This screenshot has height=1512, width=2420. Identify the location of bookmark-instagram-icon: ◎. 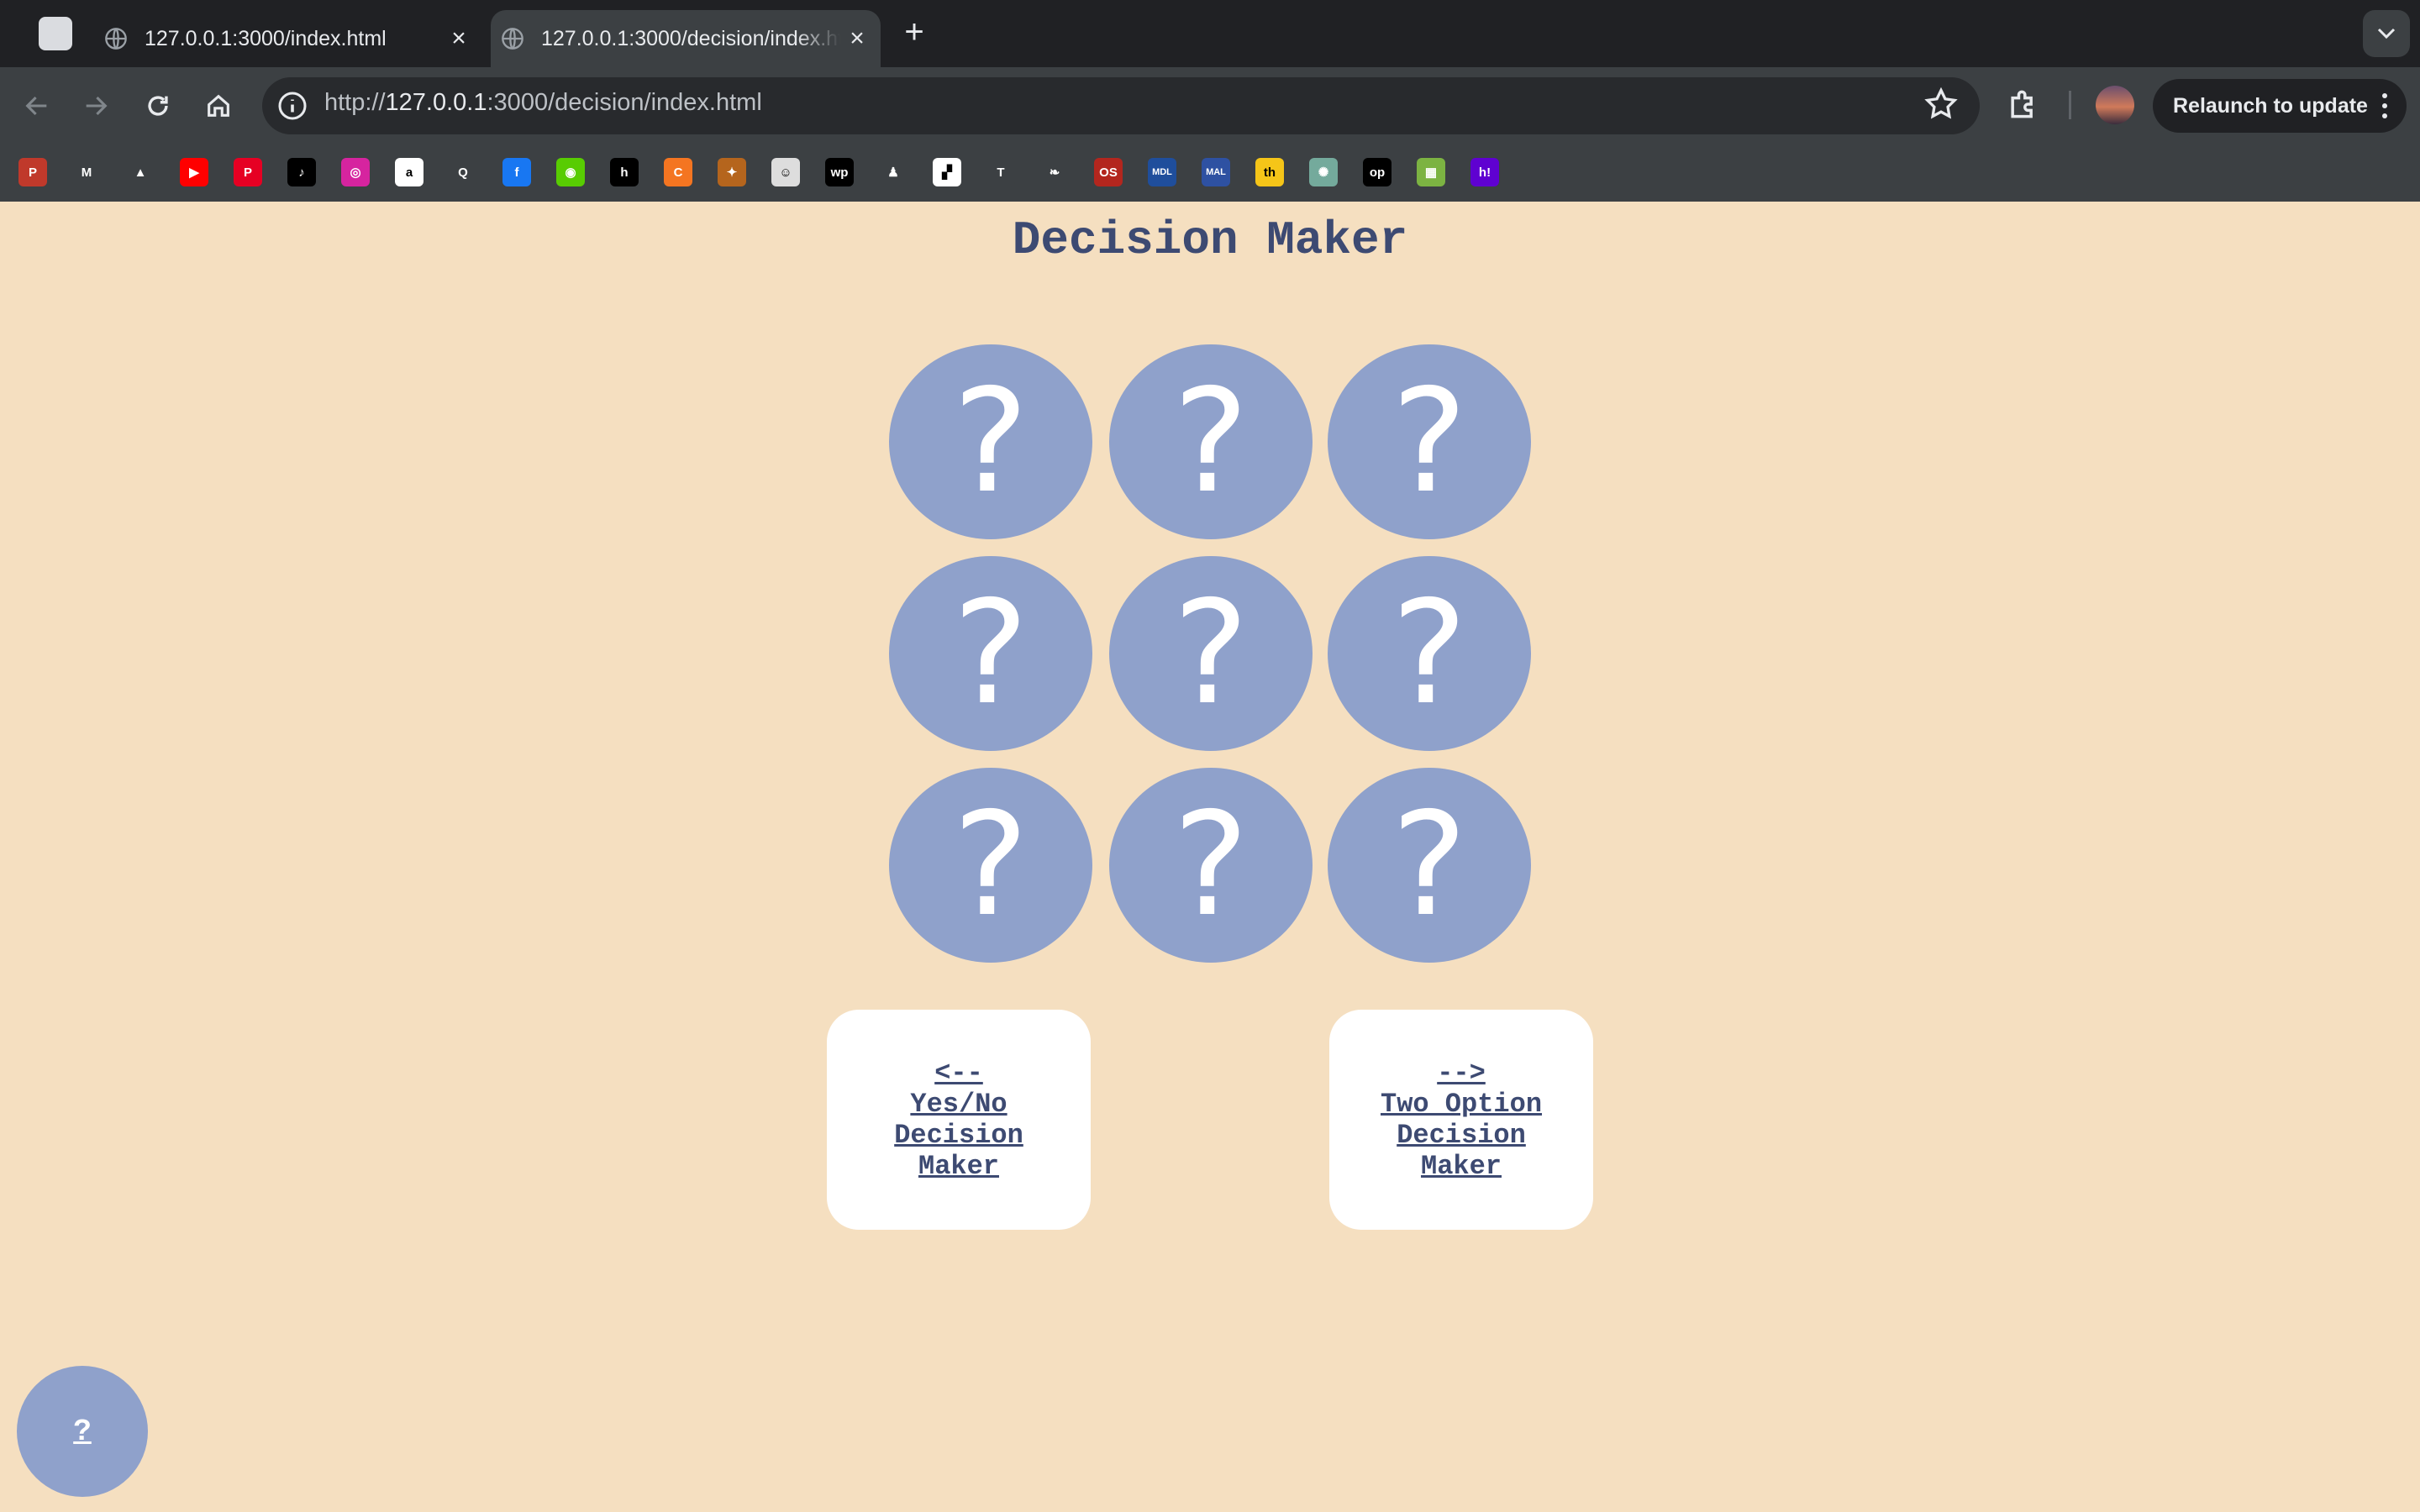
(355, 172).